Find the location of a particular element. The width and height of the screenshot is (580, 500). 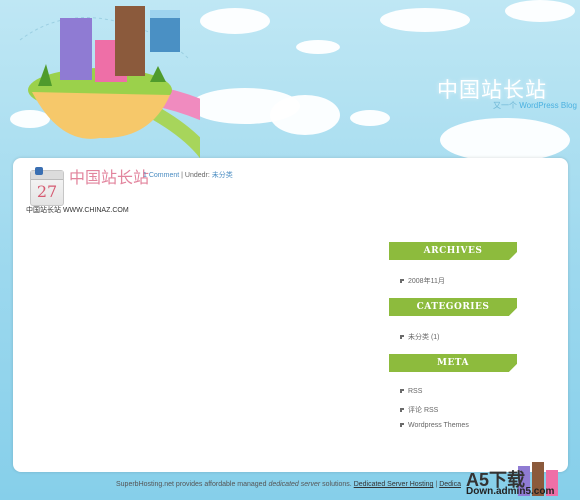

post-date-day: 27 is located at coordinates (47, 191).